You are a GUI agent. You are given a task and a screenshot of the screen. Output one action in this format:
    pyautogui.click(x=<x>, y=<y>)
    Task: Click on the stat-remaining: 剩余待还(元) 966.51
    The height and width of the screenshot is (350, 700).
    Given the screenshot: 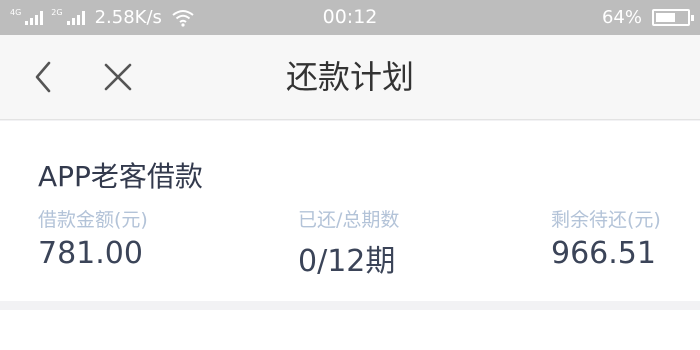 What is the action you would take?
    pyautogui.click(x=606, y=238)
    